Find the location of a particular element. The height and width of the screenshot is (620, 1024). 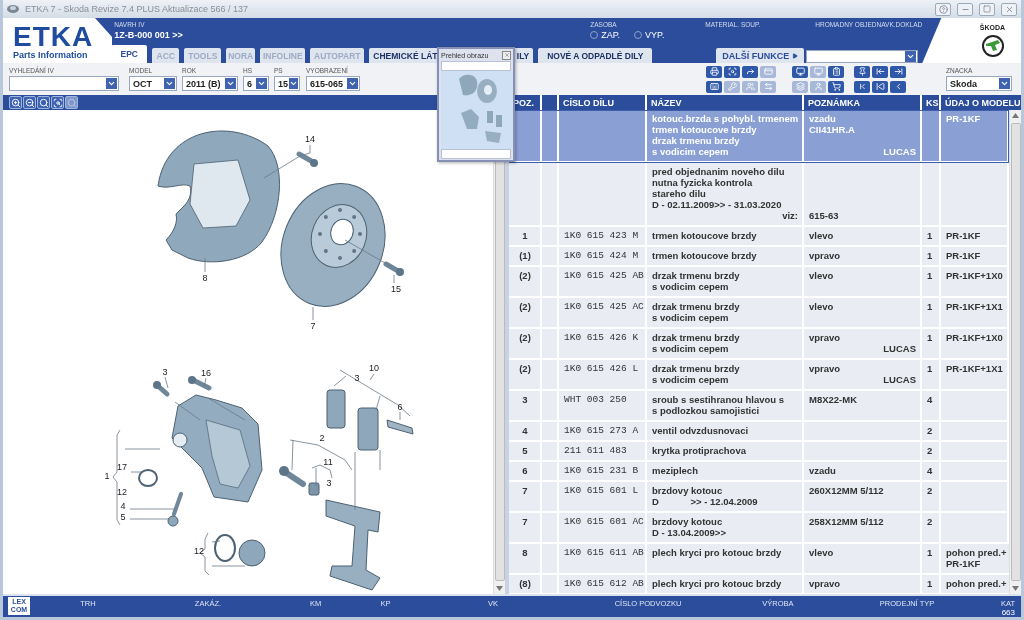

users-icon is located at coordinates (750, 86).